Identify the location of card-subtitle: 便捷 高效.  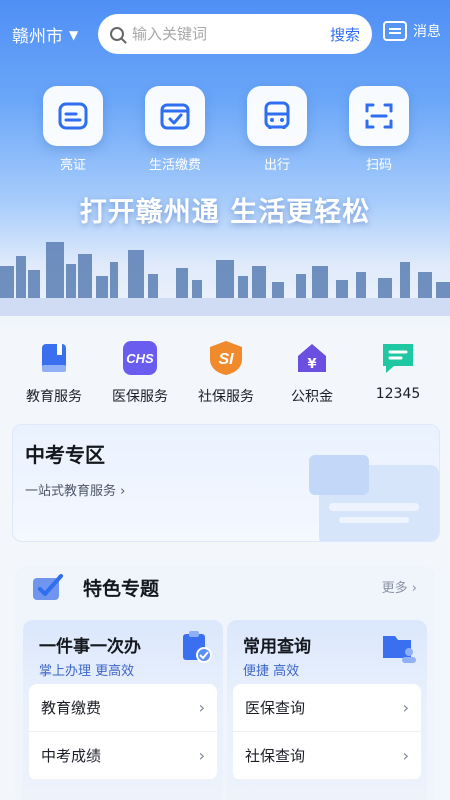
(271, 671).